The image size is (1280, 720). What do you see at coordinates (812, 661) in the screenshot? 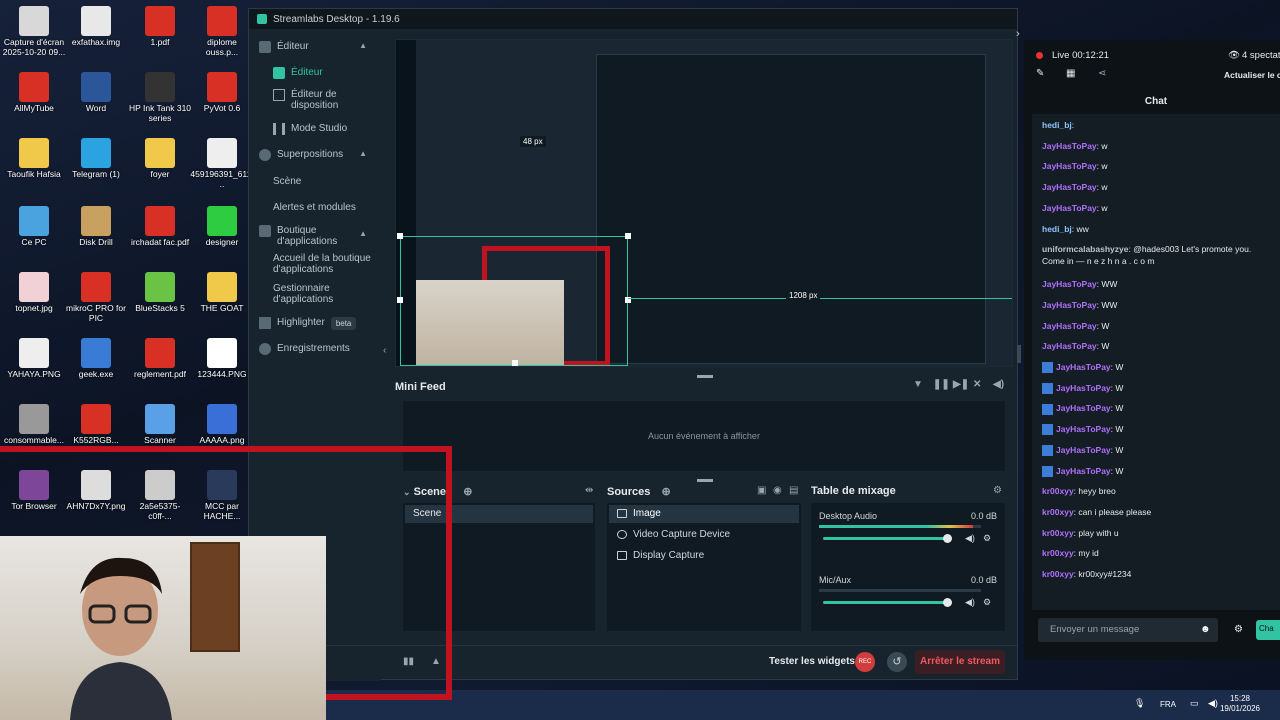
I see `test-widgets-button: Tester les widgets` at bounding box center [812, 661].